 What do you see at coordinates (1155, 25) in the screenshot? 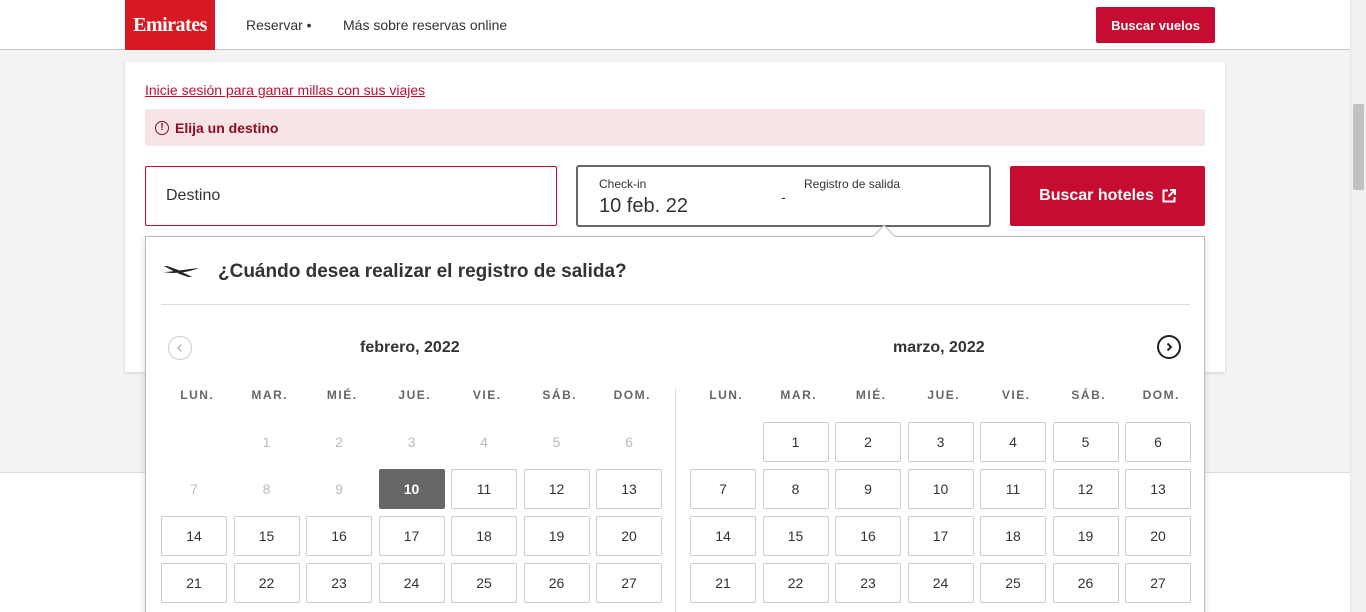
I see `buscar-vuelos-button: Buscar vuelos` at bounding box center [1155, 25].